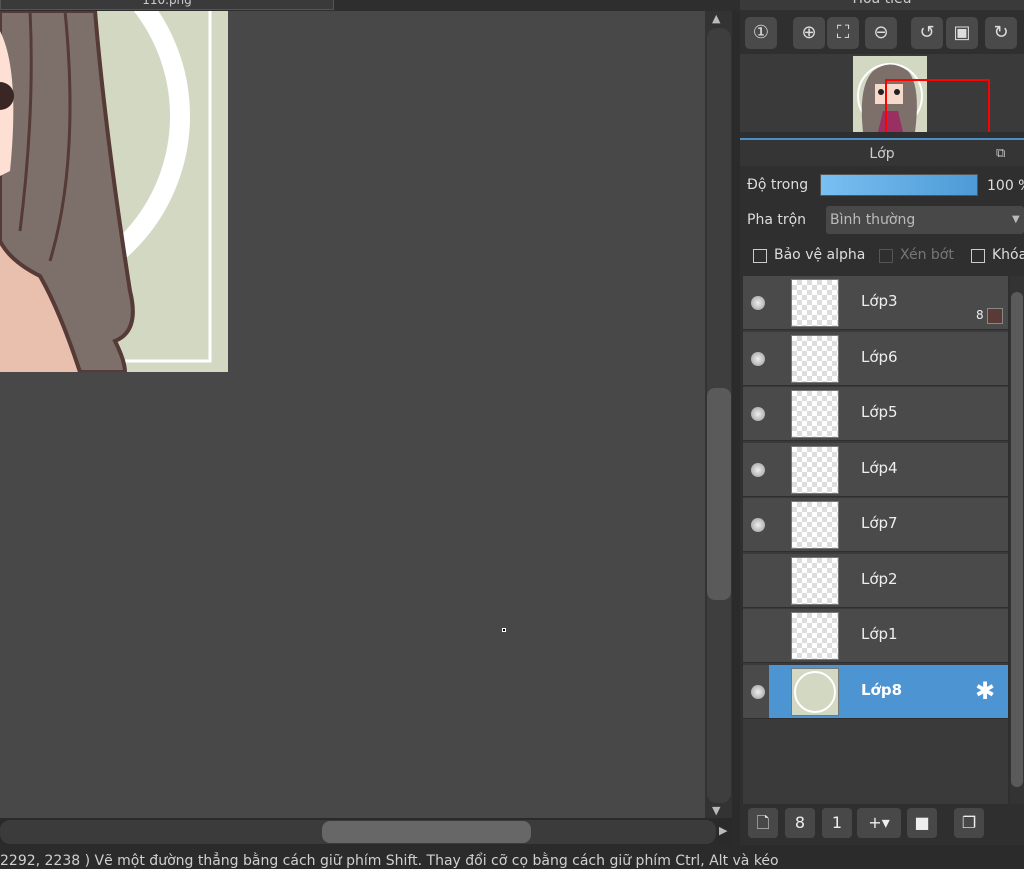 This screenshot has height=869, width=1024. I want to click on reset-view-icon: ▣, so click(962, 32).